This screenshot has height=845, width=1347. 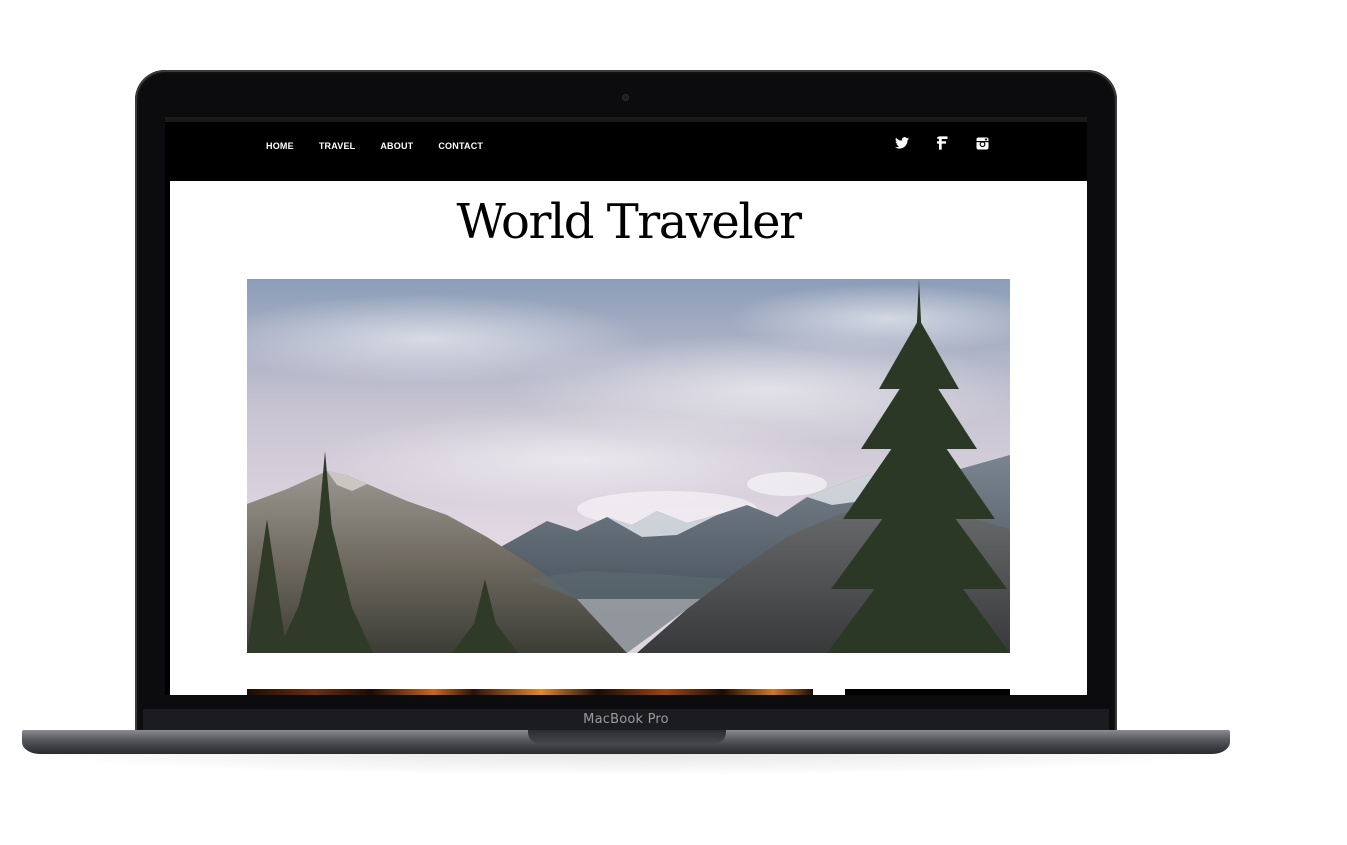 I want to click on laptop-shadow, so click(x=626, y=763).